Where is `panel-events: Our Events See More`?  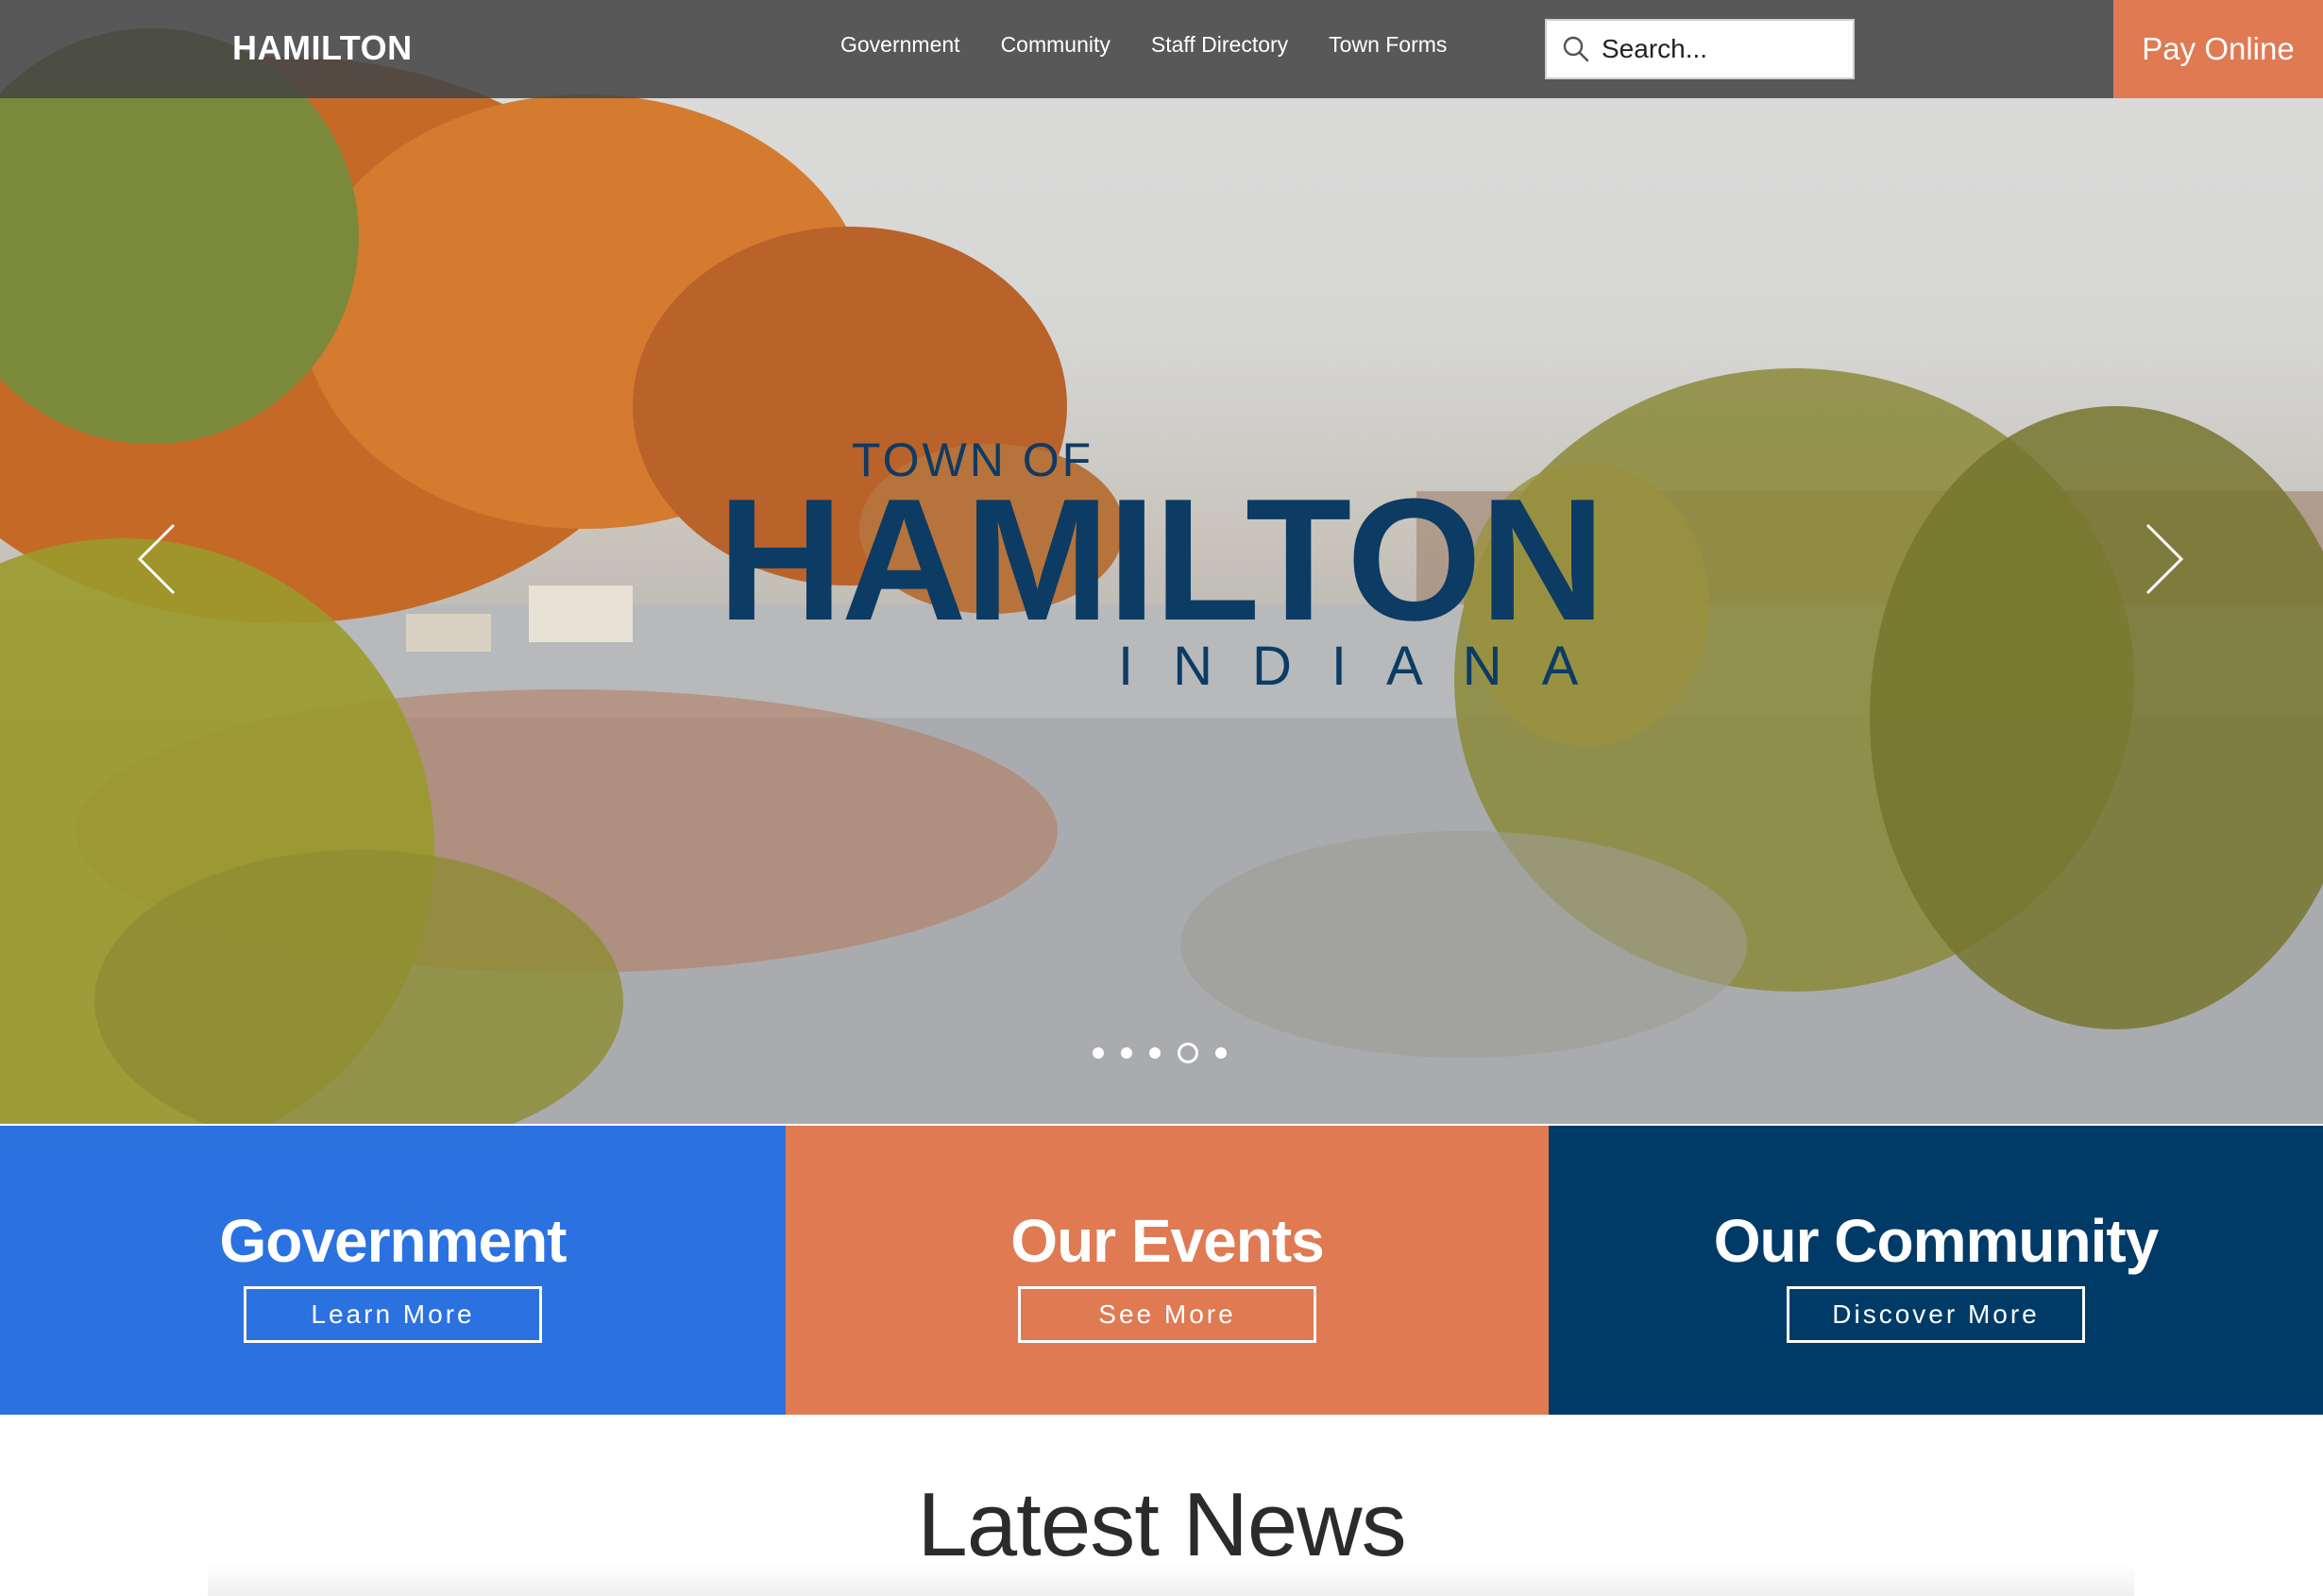 panel-events: Our Events See More is located at coordinates (1167, 1270).